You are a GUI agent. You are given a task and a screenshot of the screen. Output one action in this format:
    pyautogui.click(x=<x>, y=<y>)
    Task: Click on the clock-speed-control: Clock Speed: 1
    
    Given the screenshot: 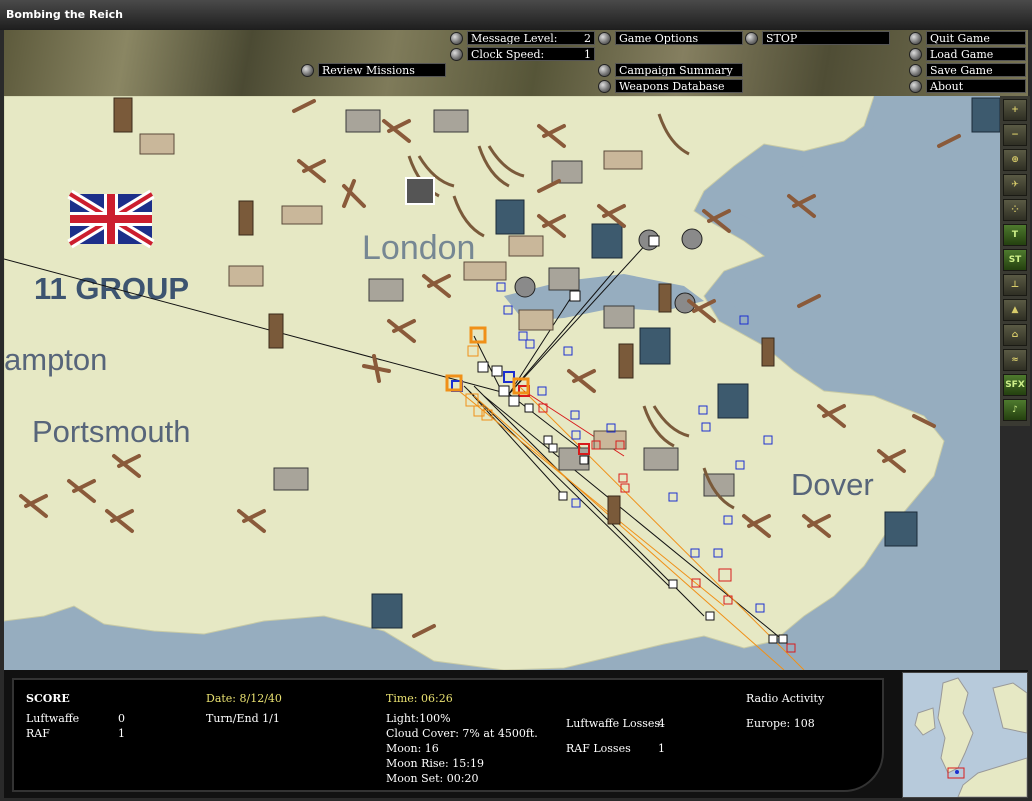 What is the action you would take?
    pyautogui.click(x=522, y=54)
    